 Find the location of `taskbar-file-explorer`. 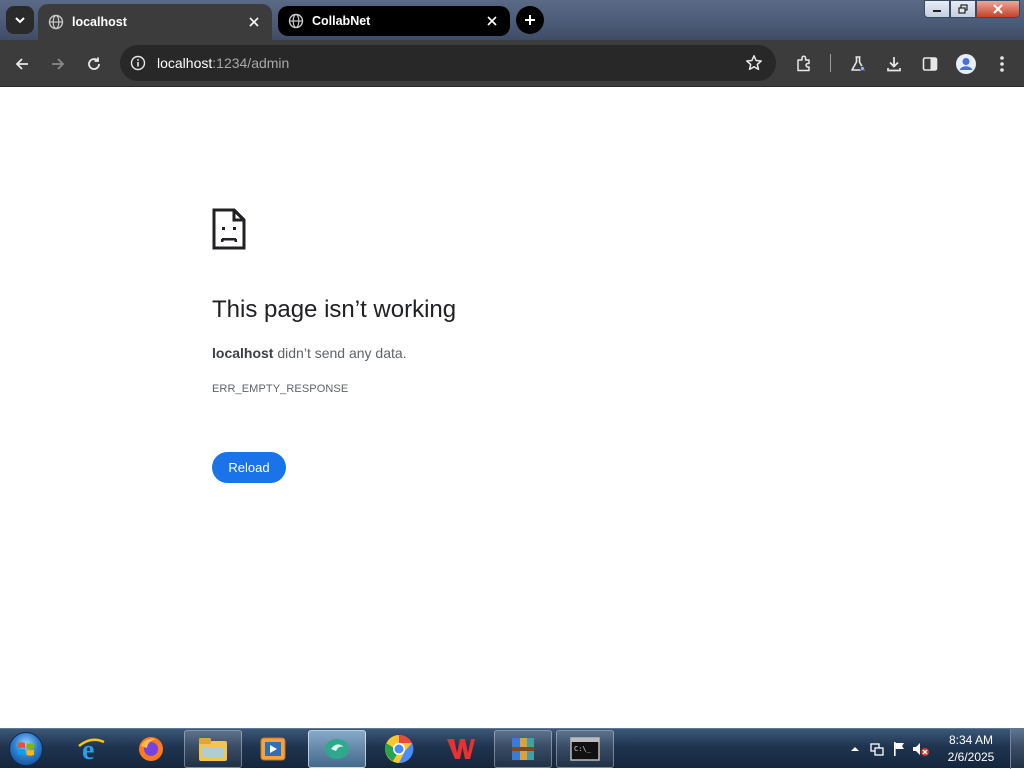

taskbar-file-explorer is located at coordinates (213, 749).